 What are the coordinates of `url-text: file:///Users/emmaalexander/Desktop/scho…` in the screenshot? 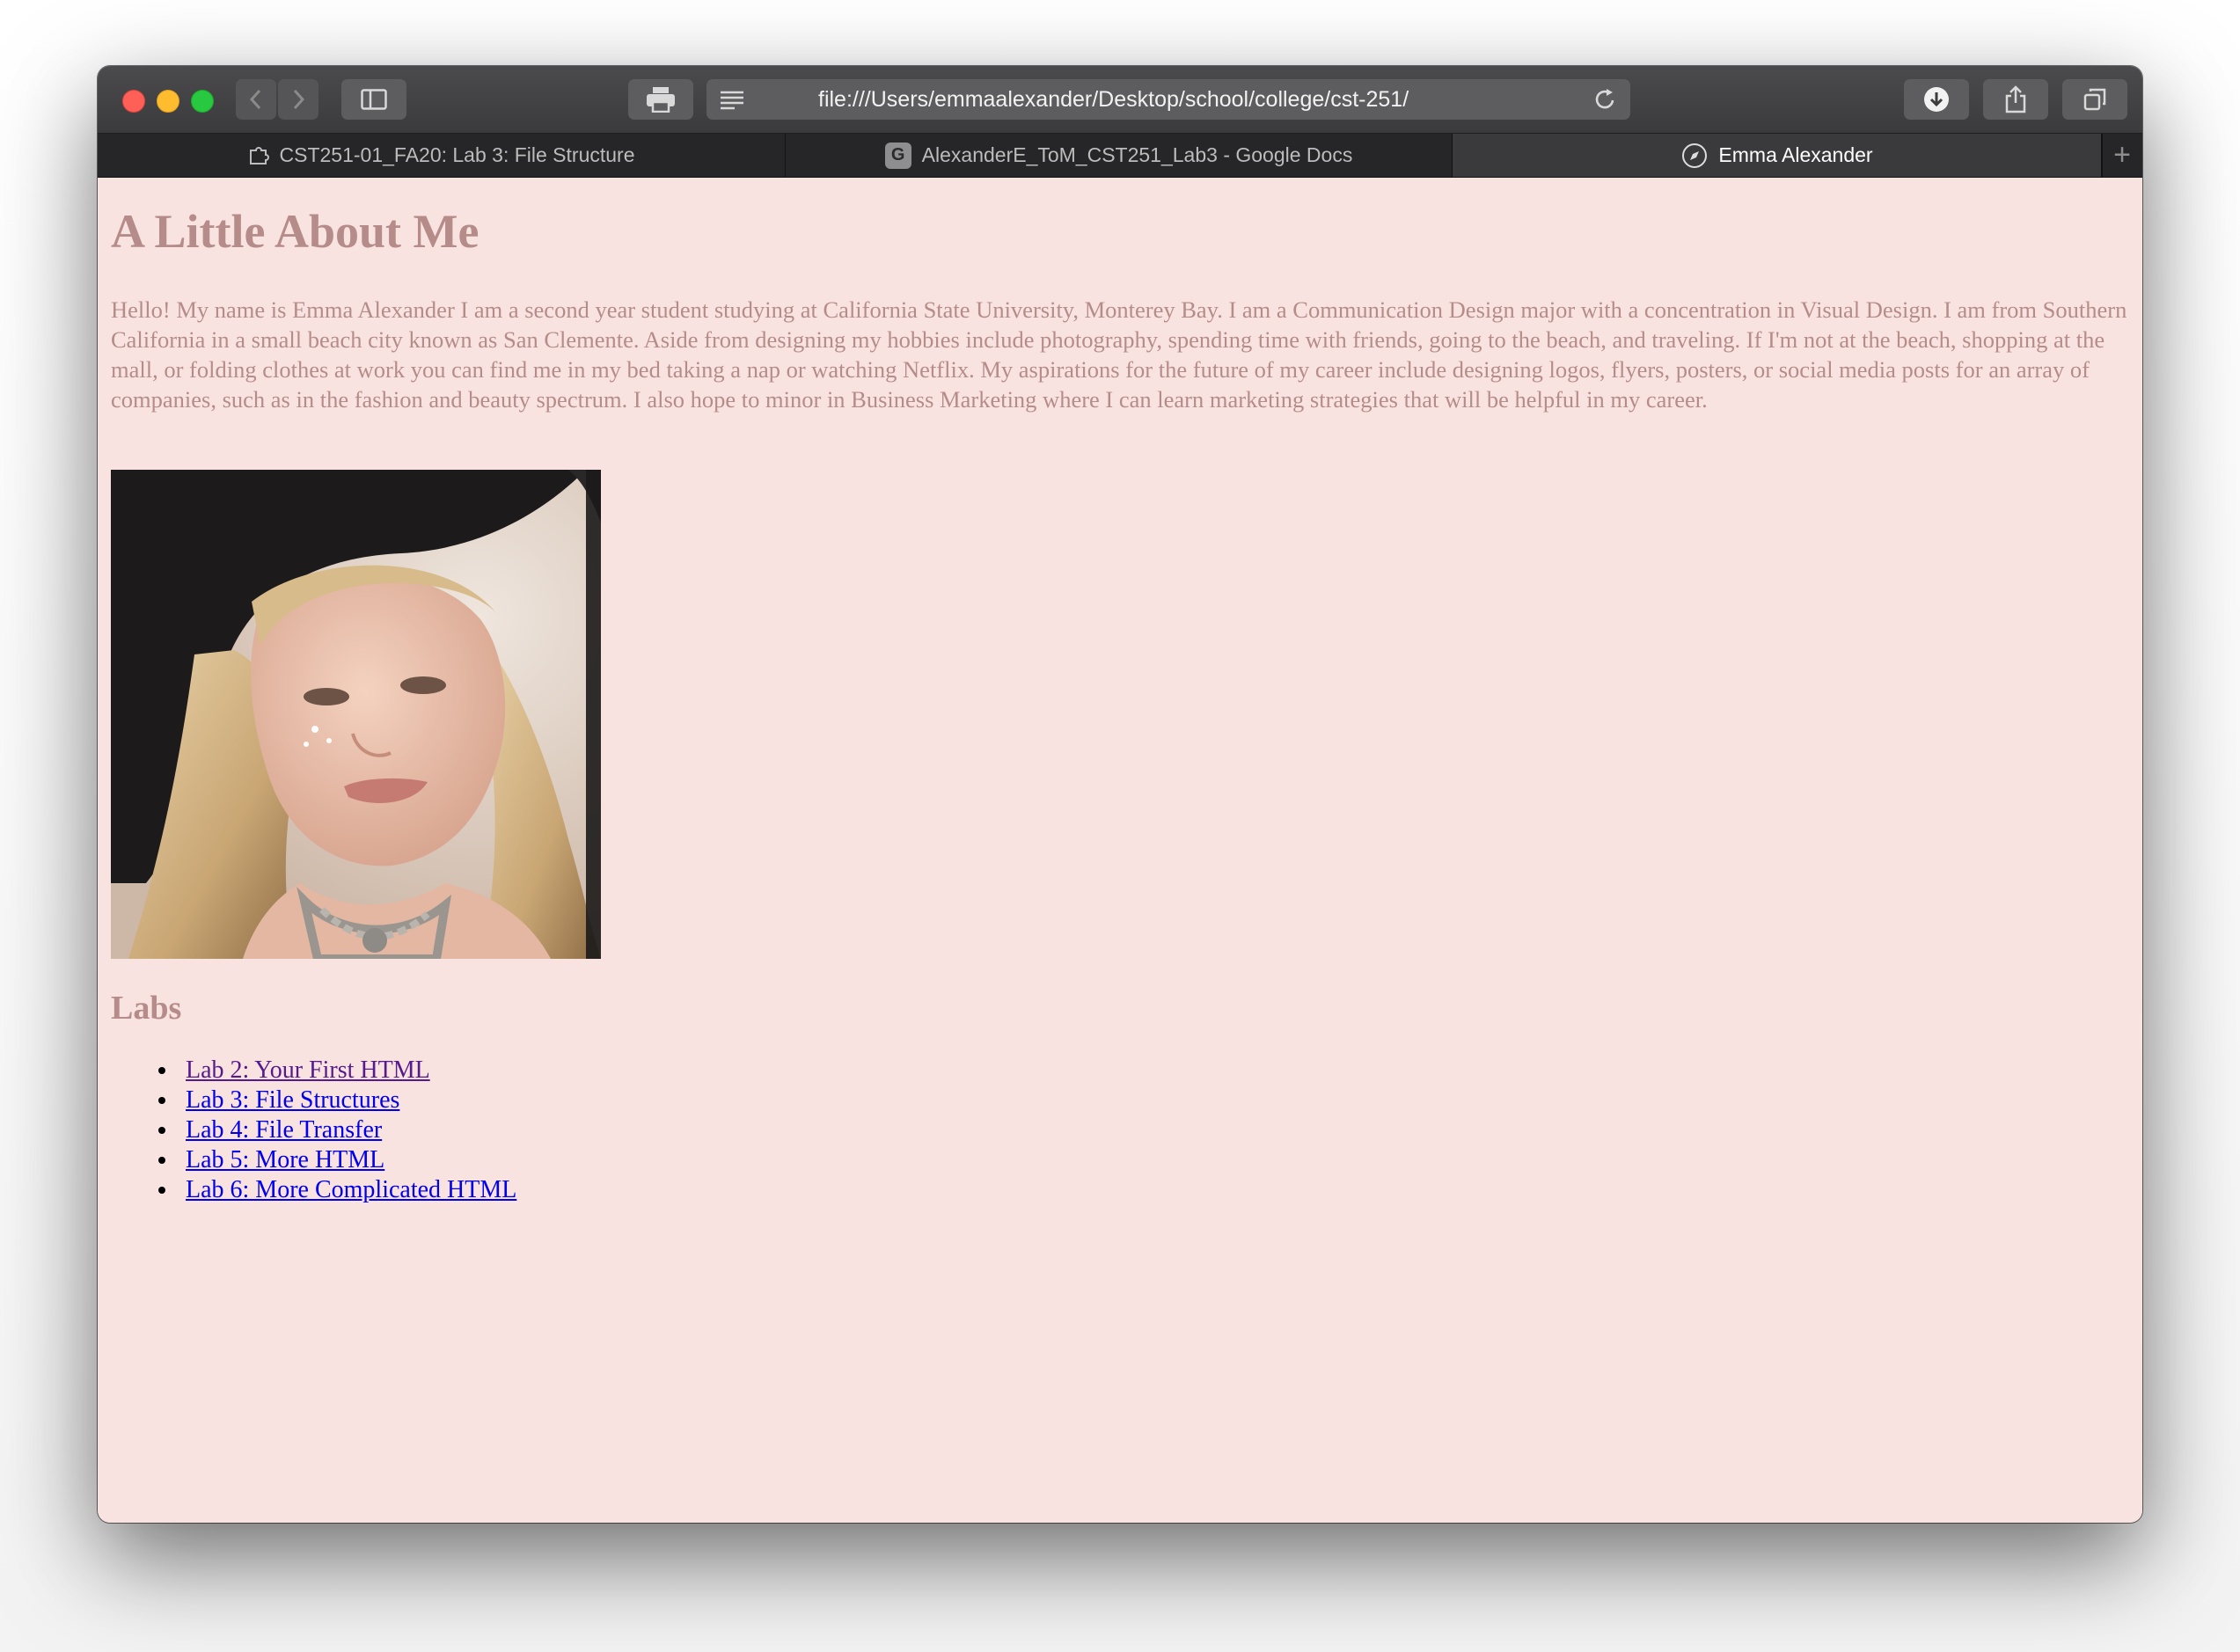 It's located at (1165, 99).